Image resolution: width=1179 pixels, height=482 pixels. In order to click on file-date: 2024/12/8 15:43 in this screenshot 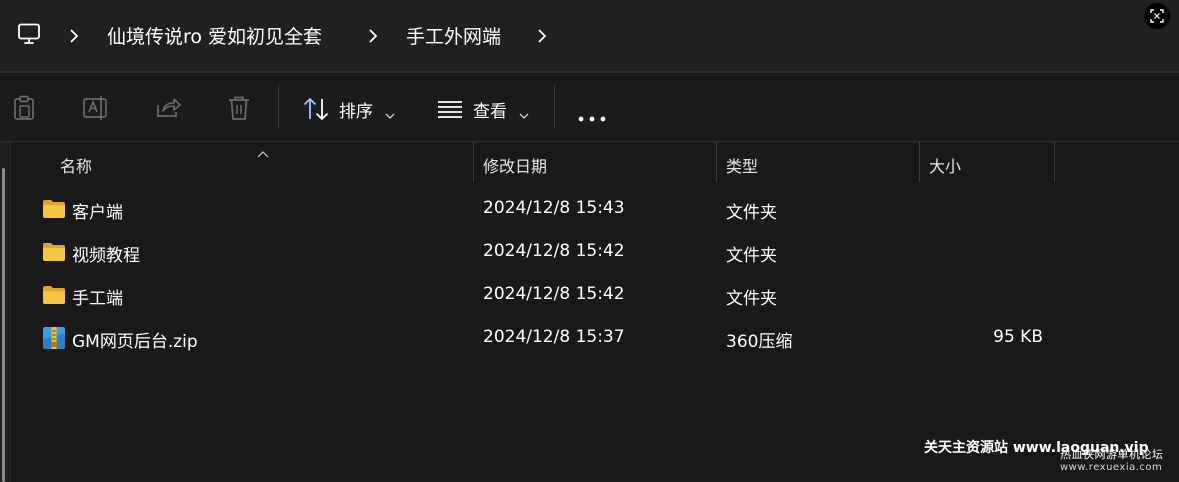, I will do `click(554, 208)`.